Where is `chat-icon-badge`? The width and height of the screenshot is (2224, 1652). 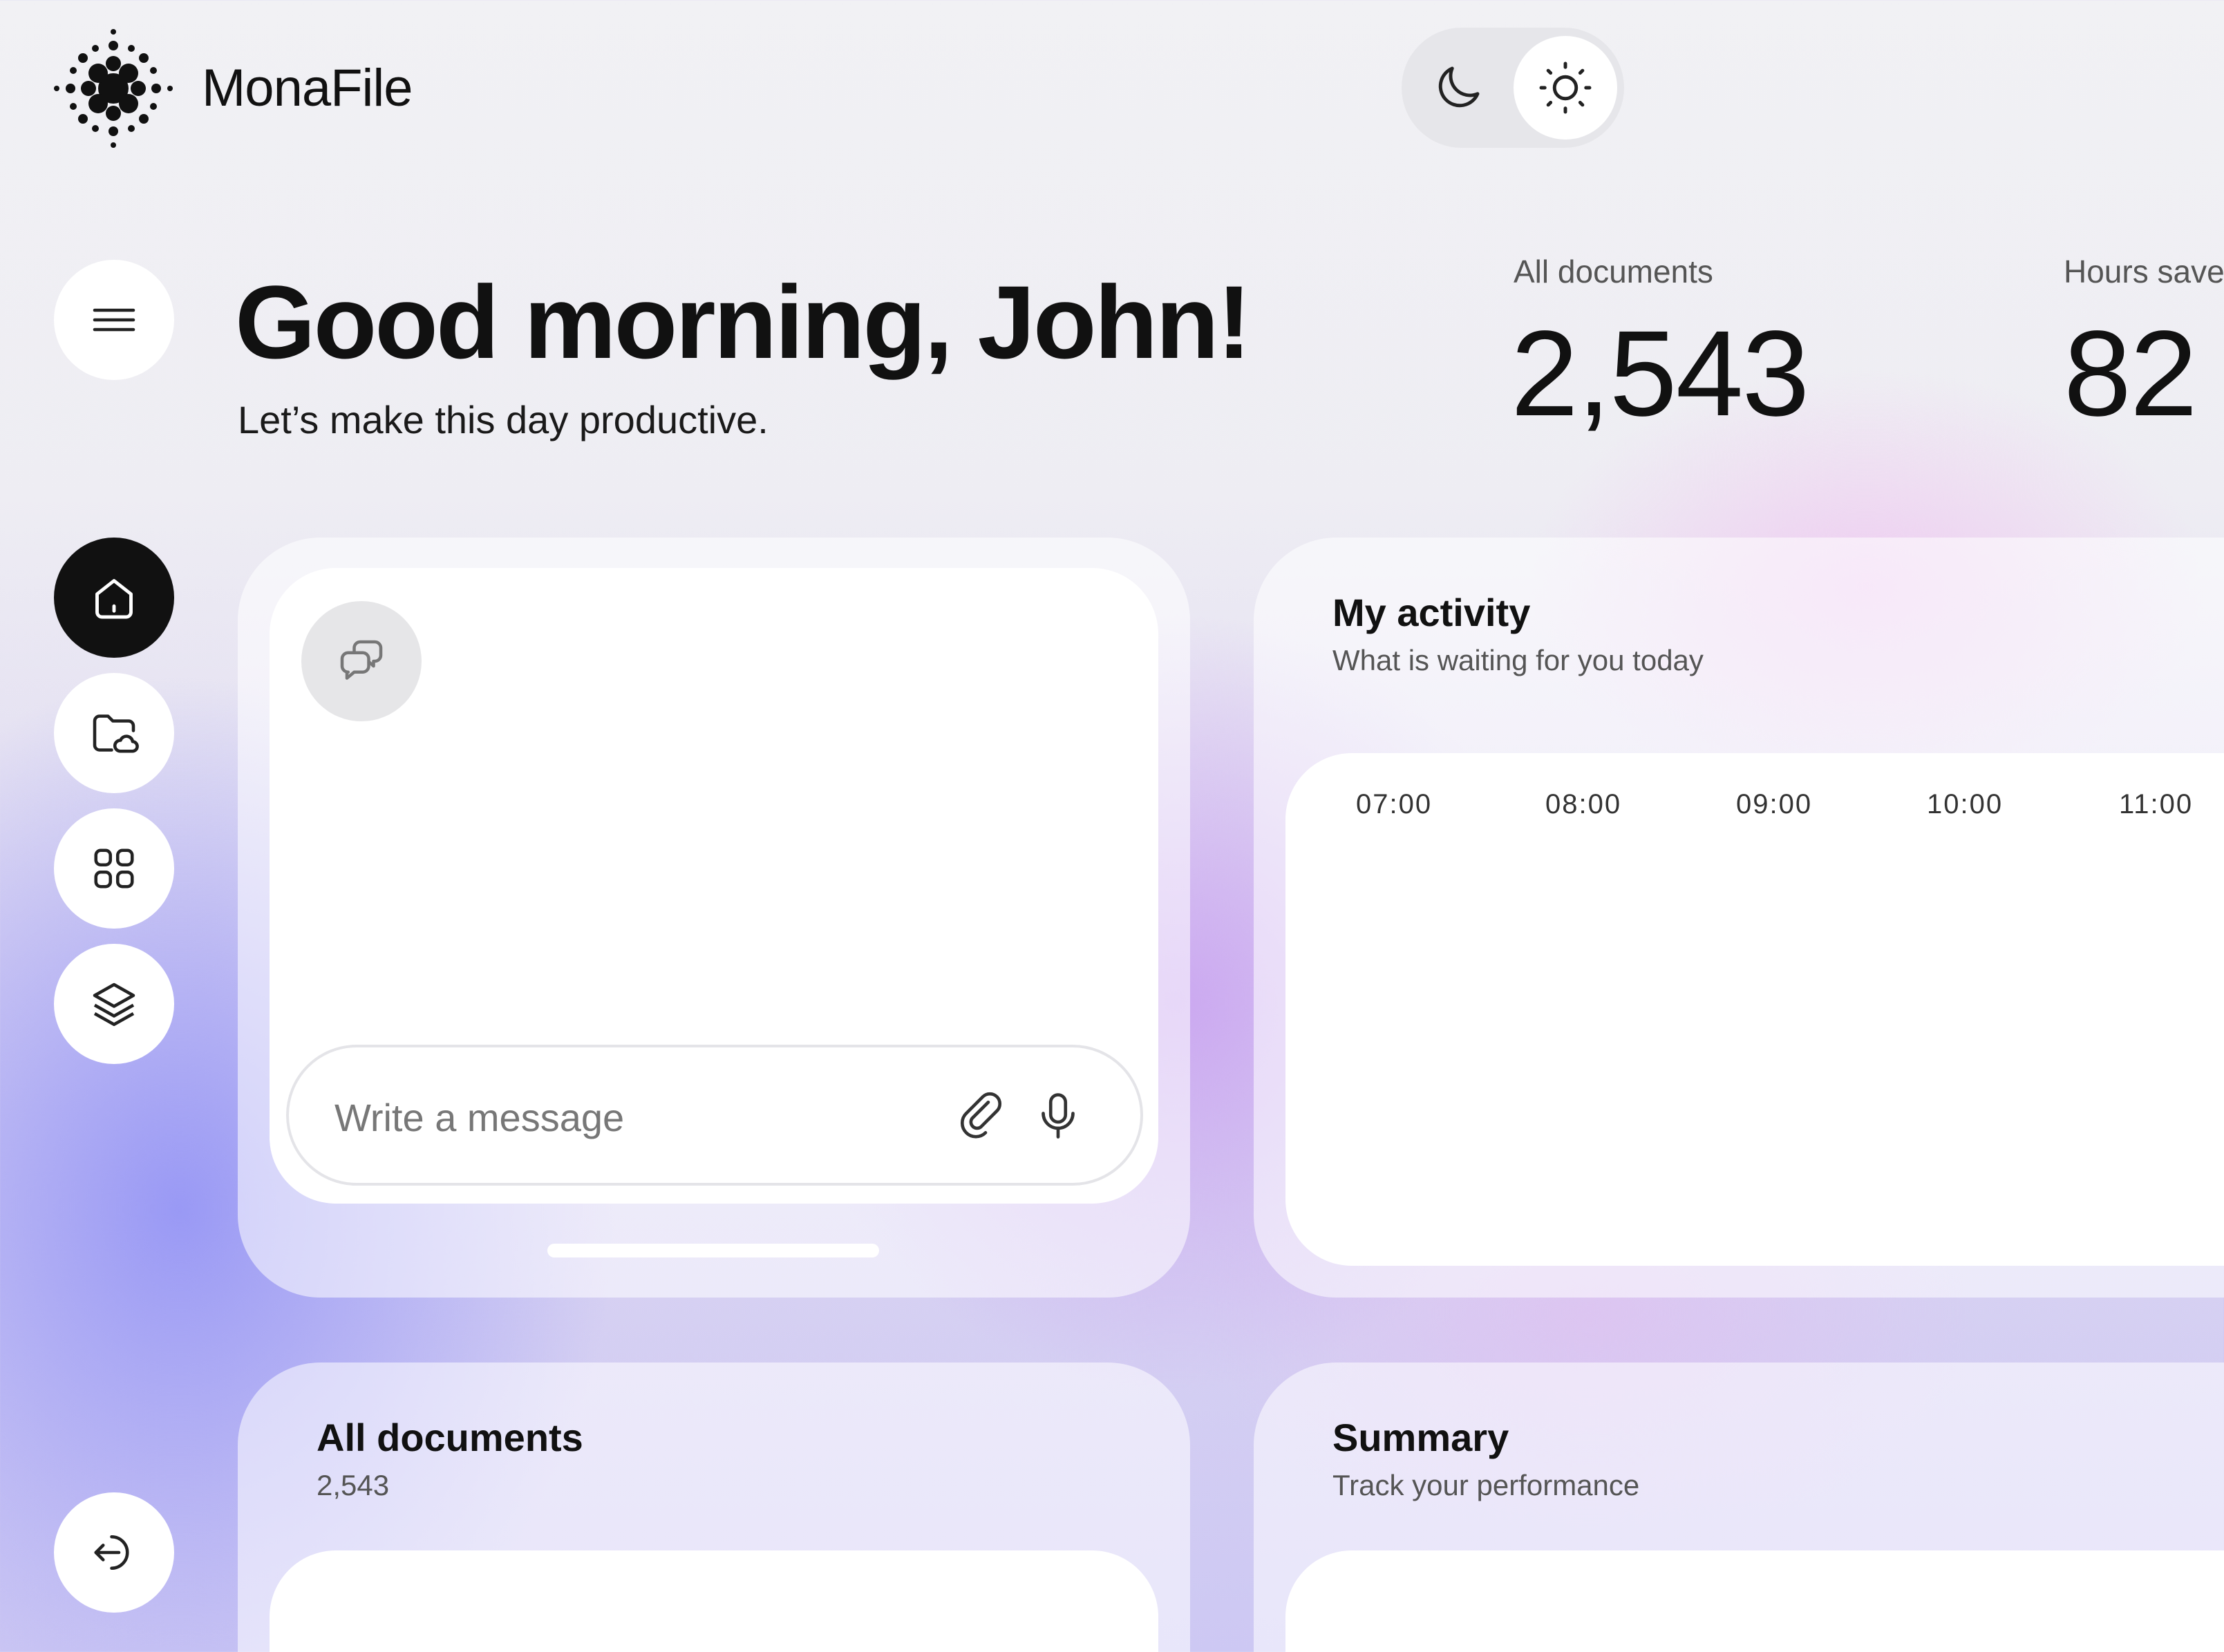 chat-icon-badge is located at coordinates (361, 661).